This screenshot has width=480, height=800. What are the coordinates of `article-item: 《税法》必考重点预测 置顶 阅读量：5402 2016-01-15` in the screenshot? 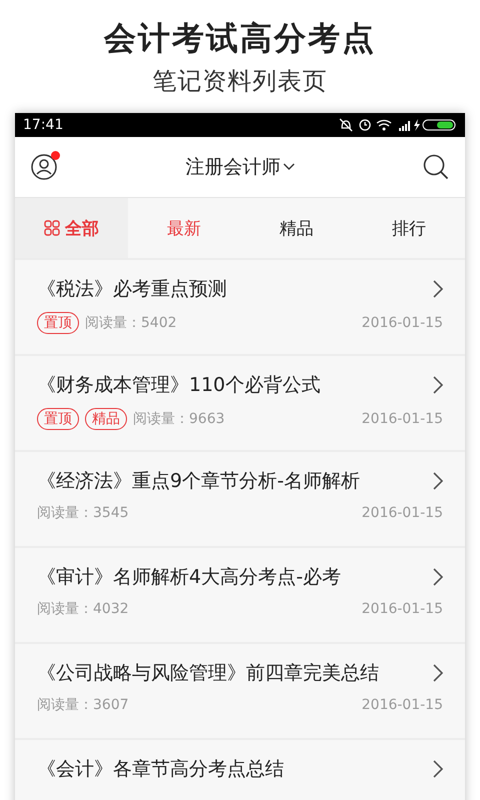 It's located at (240, 308).